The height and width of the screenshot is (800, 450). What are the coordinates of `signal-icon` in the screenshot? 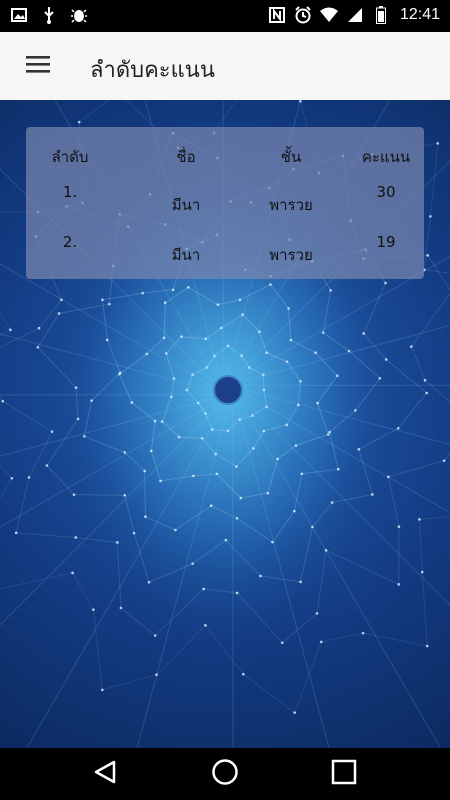 It's located at (355, 15).